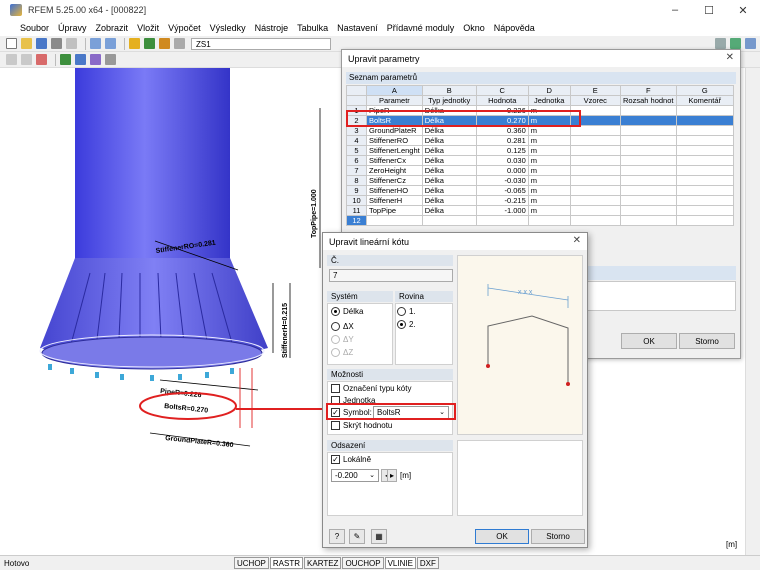 This screenshot has height=570, width=760. Describe the element at coordinates (704, 100) in the screenshot. I see `col-header-komentar: Komentář` at that location.